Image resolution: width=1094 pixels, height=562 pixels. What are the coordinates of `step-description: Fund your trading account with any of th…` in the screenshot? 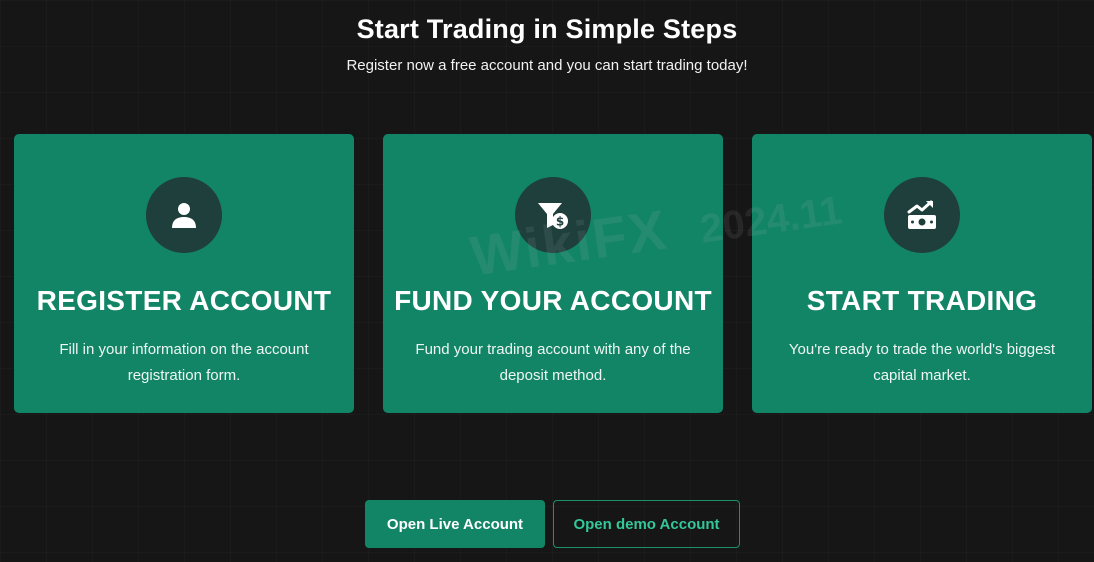 It's located at (553, 362).